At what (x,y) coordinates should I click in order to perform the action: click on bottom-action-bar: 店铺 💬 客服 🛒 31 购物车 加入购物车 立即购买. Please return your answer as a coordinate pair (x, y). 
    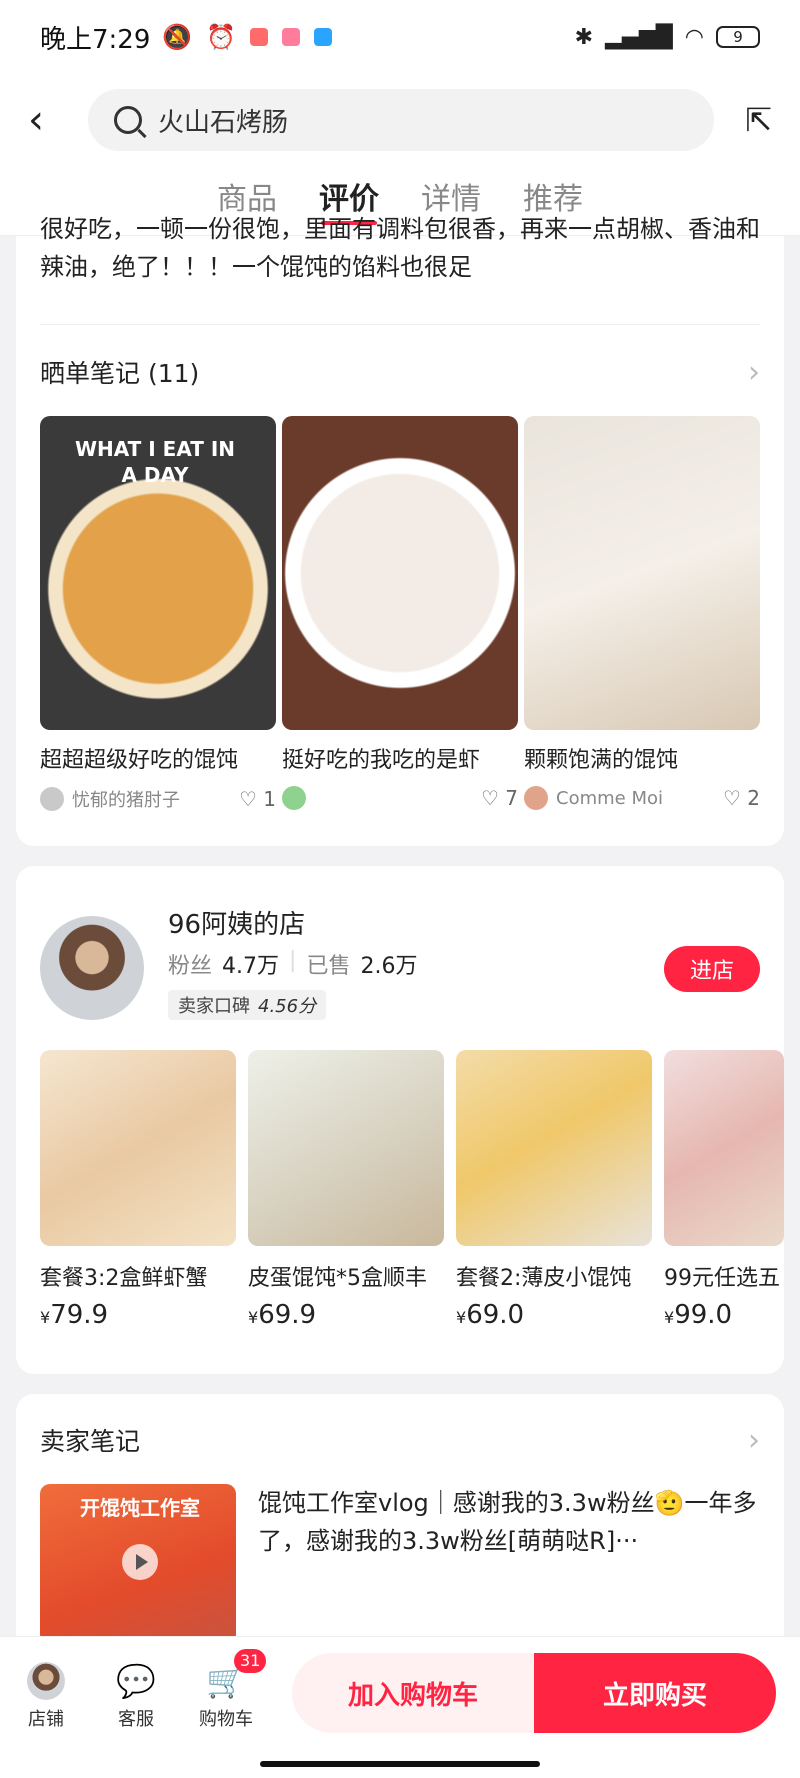
    Looking at the image, I should click on (400, 1707).